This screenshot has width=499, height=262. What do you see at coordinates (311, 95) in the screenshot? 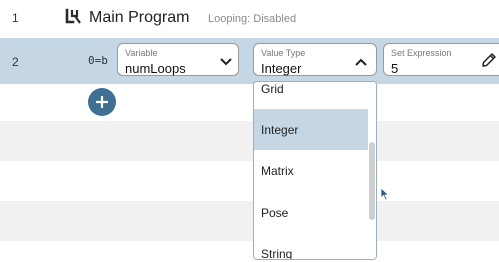
I see `dropdown-option-grid: Grid` at bounding box center [311, 95].